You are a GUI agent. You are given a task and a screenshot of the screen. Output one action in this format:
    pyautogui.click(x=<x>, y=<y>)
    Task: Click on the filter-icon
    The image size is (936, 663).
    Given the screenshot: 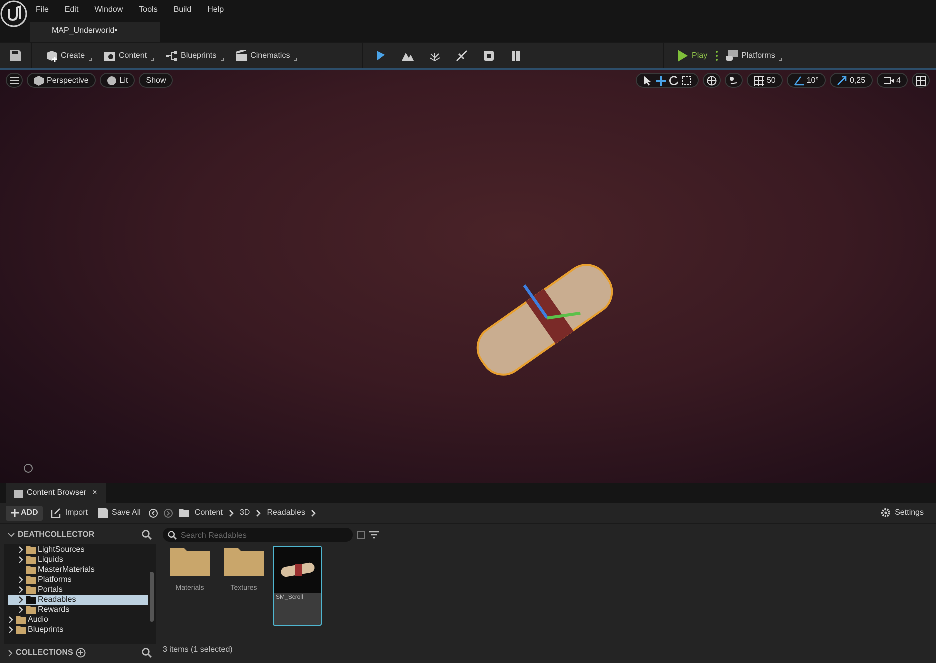 What is the action you would take?
    pyautogui.click(x=374, y=535)
    